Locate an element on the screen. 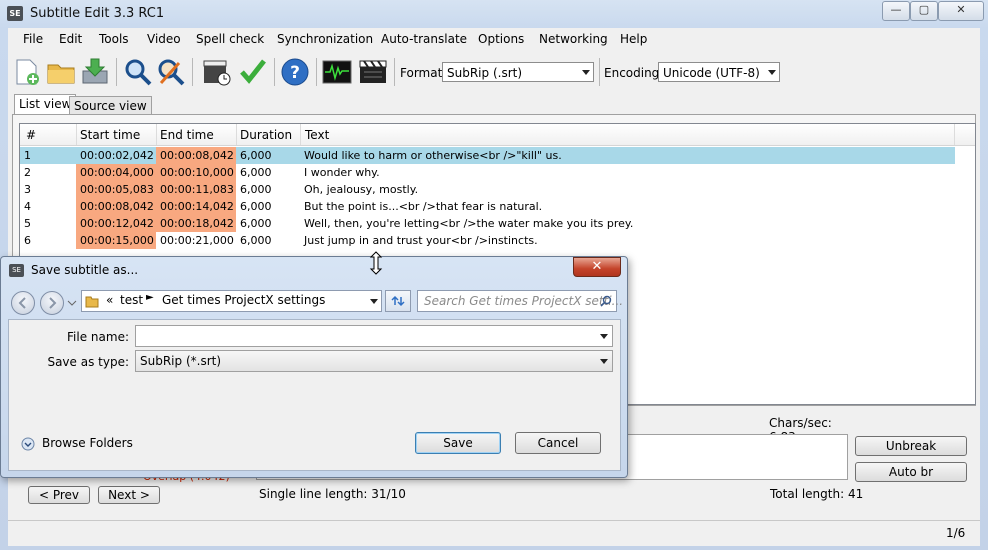  browse-folders-toggle: Browse Folders is located at coordinates (77, 444).